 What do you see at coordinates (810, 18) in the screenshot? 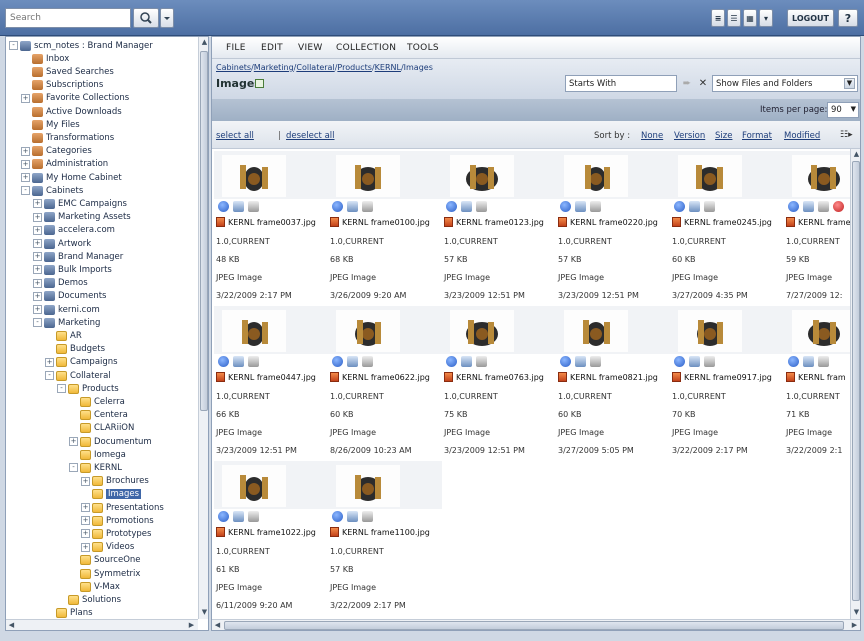
I see `logout-button: LOGOUT` at bounding box center [810, 18].